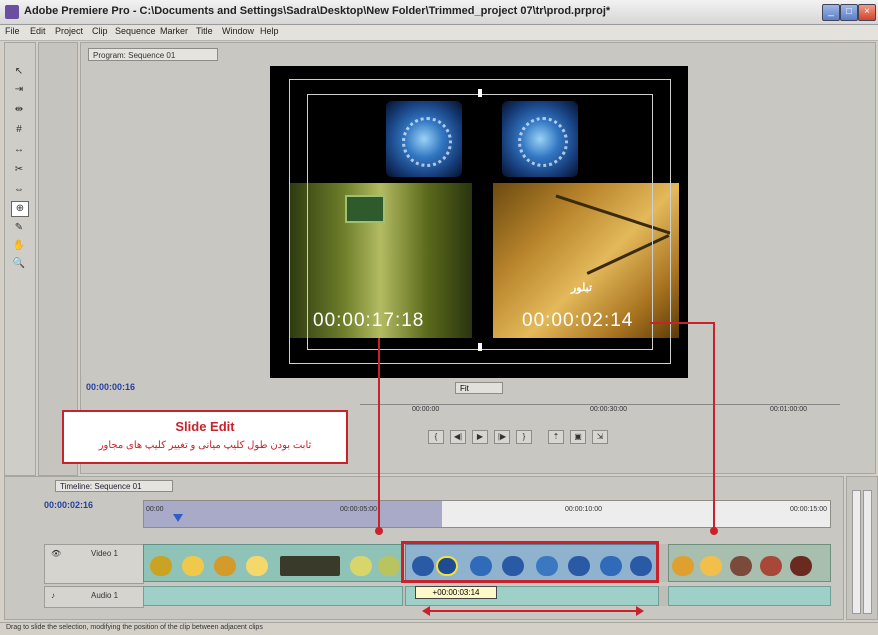  What do you see at coordinates (502, 437) in the screenshot?
I see `step-forward-icon: |▶` at bounding box center [502, 437].